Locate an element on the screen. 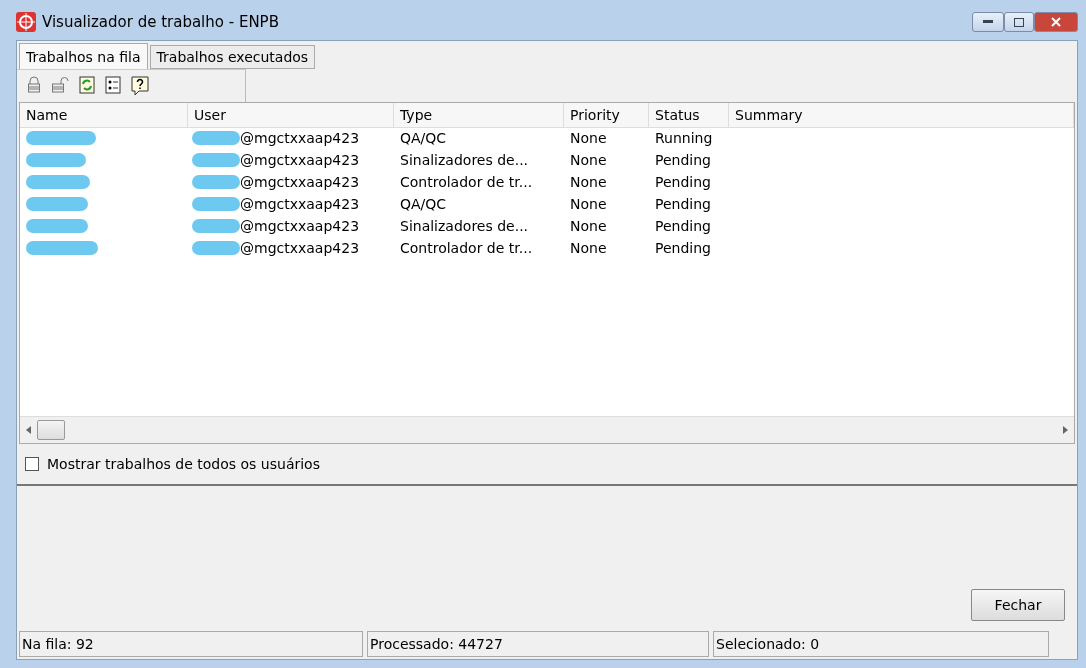 This screenshot has height=668, width=1086. tab: Trabalhos executados is located at coordinates (232, 57).